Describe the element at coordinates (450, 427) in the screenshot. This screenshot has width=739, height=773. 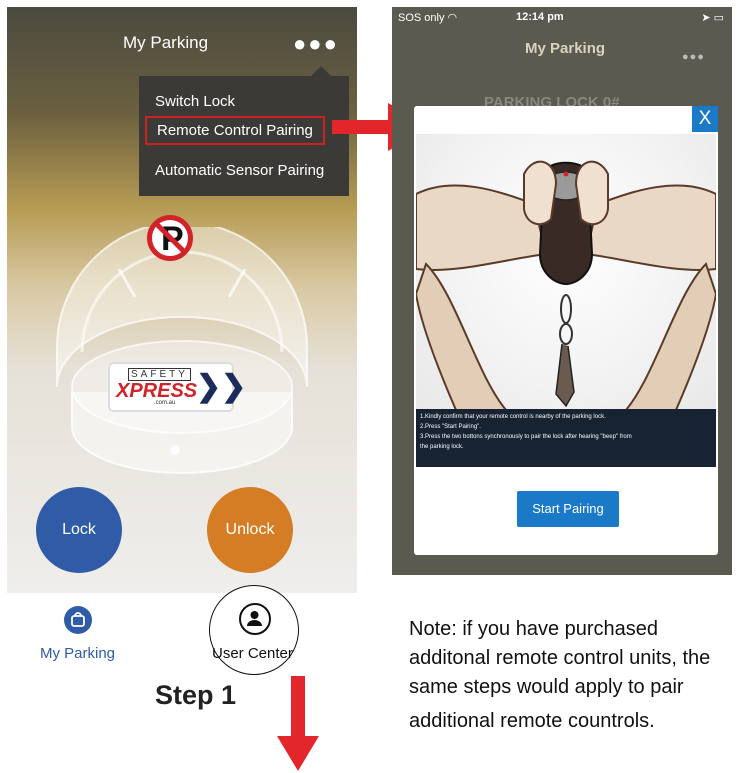
I see `instruction-line: 2.Press "Start Pairing".` at that location.